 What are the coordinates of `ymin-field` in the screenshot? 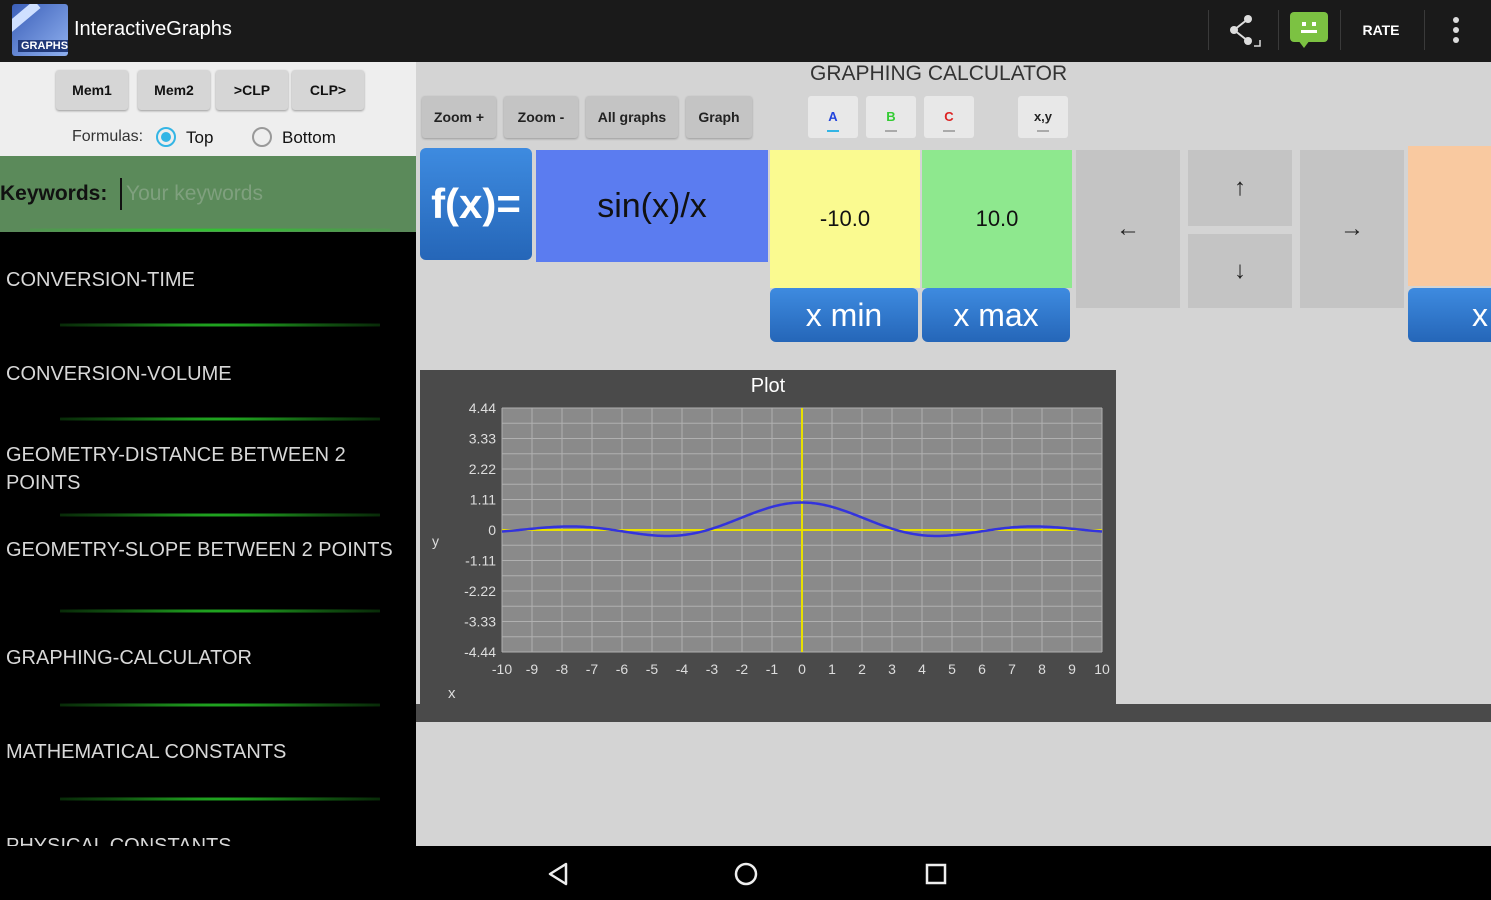 It's located at (1449, 216).